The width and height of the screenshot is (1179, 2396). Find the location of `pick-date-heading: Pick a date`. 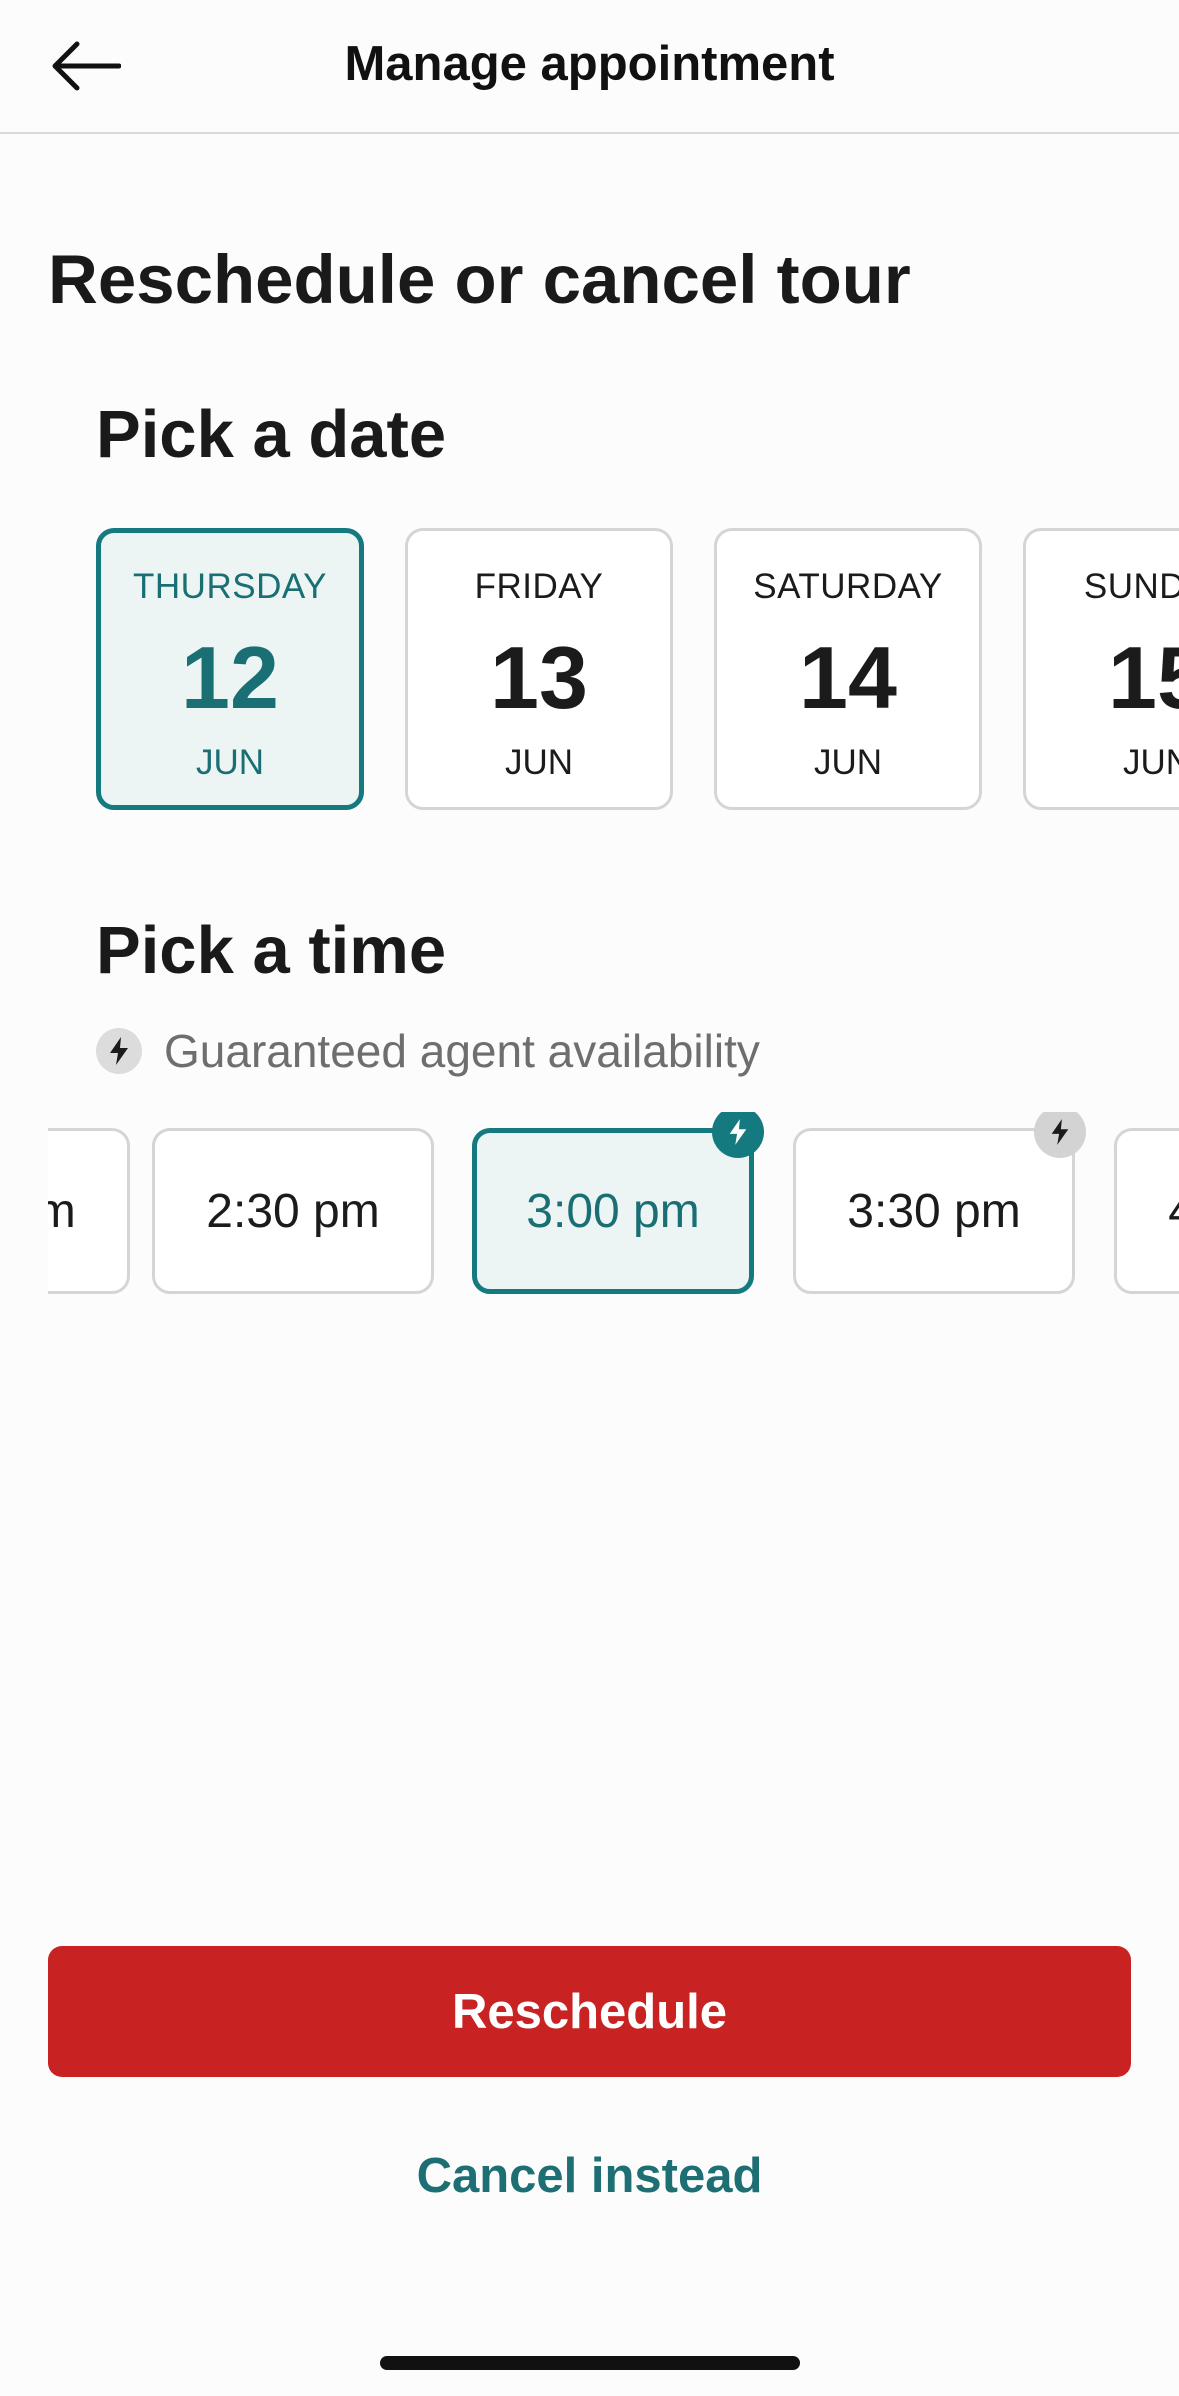

pick-date-heading: Pick a date is located at coordinates (271, 434).